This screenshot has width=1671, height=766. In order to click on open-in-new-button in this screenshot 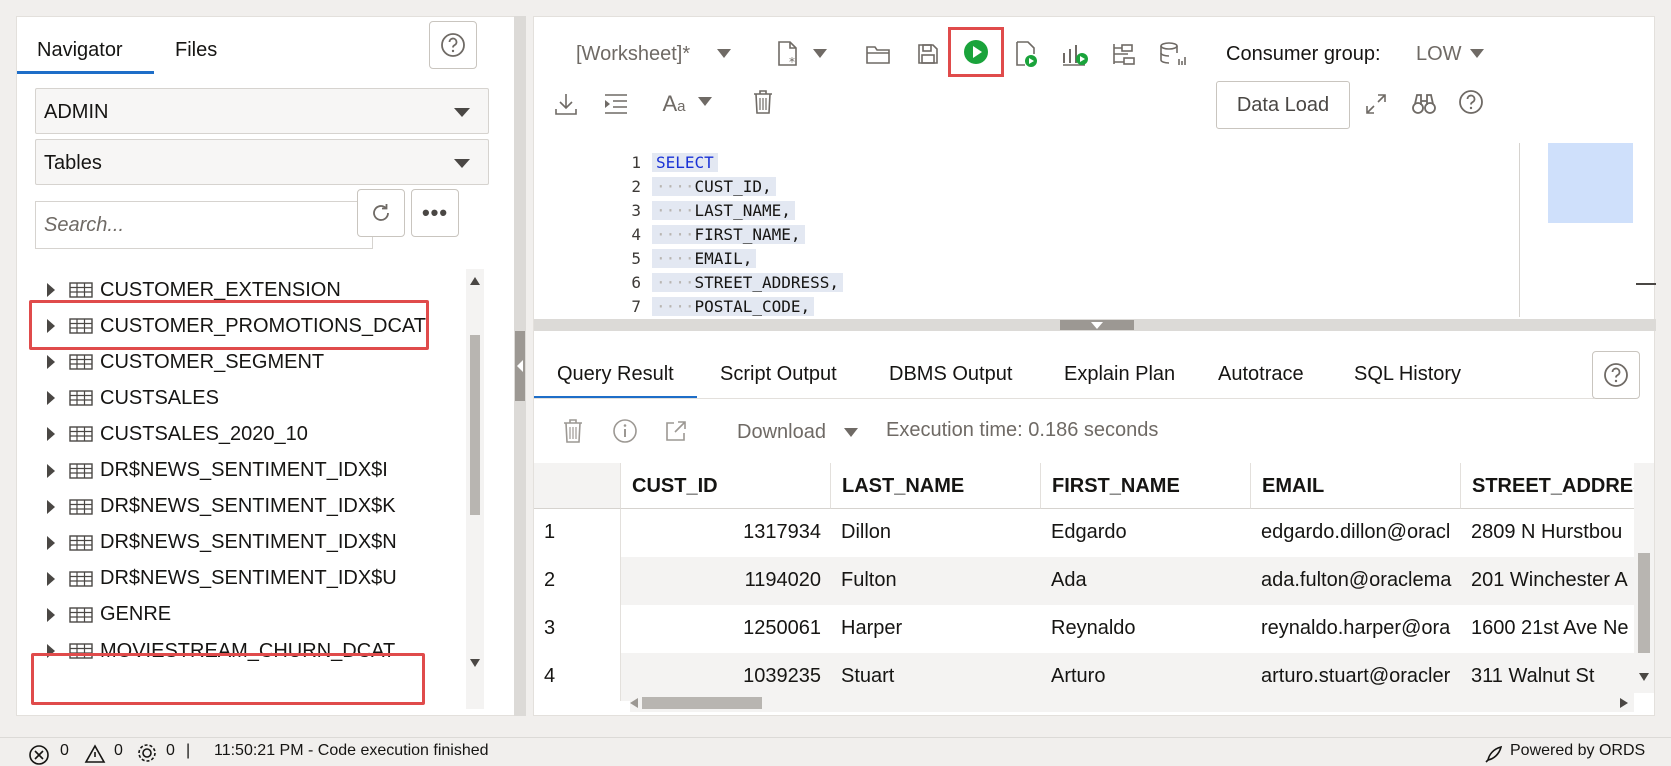, I will do `click(676, 431)`.